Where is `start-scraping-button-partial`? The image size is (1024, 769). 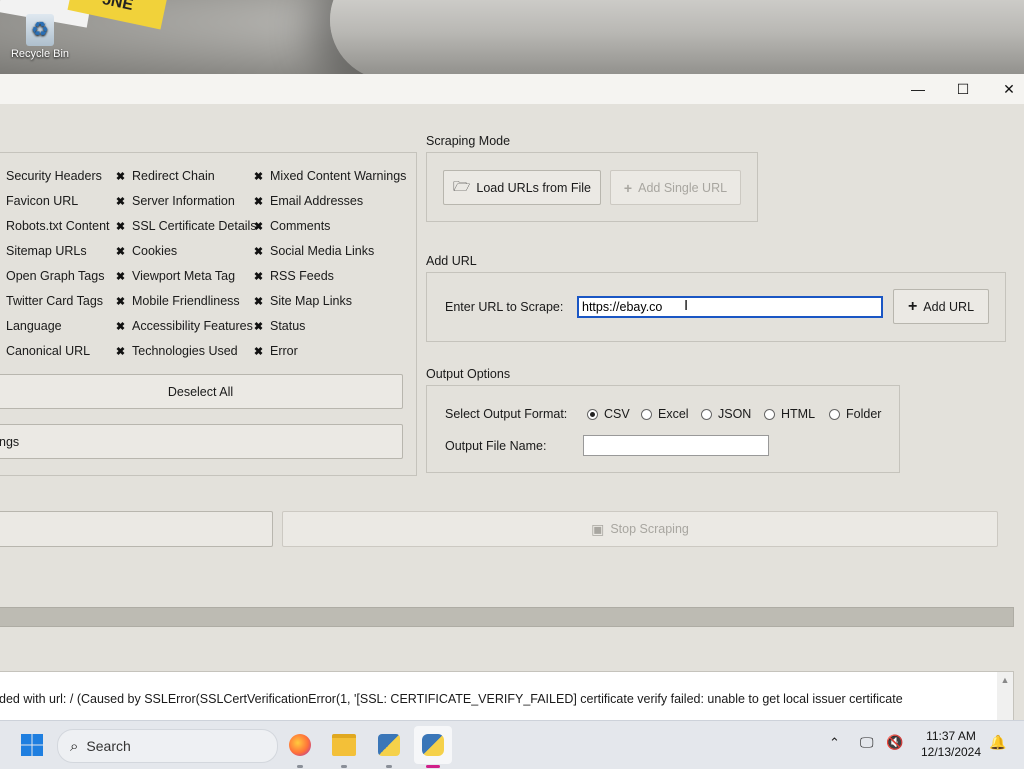
start-scraping-button-partial is located at coordinates (136, 529).